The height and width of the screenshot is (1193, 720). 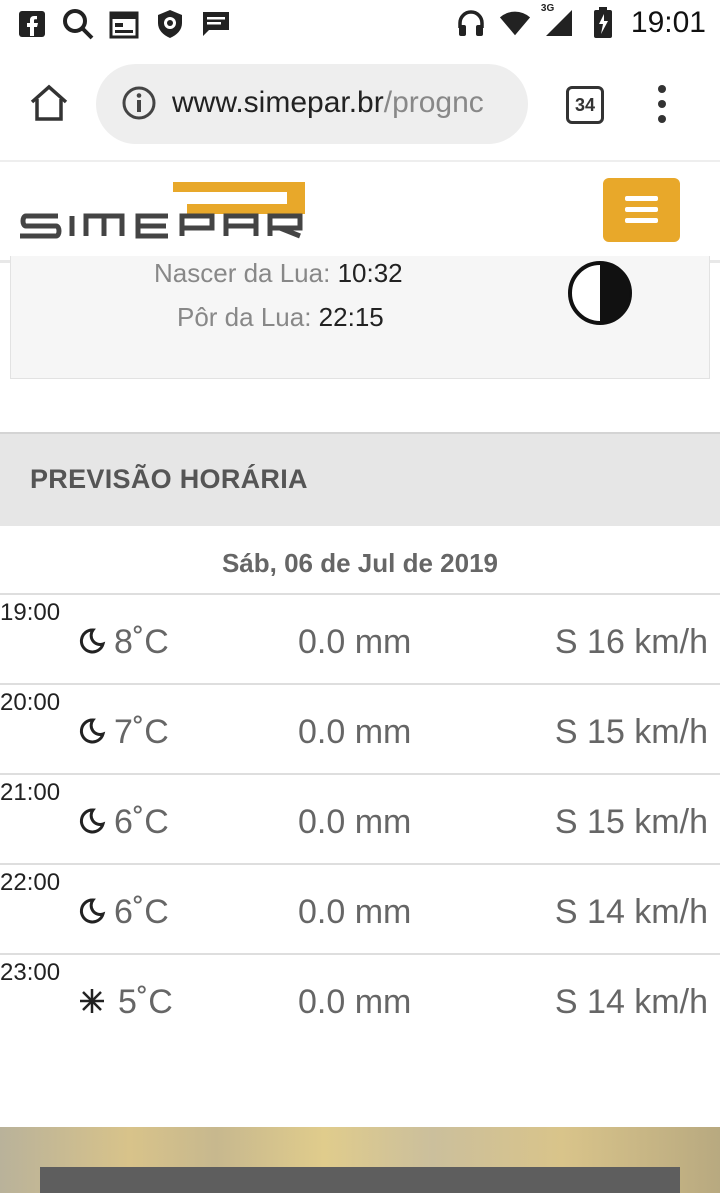 What do you see at coordinates (515, 23) in the screenshot?
I see `wifi-icon` at bounding box center [515, 23].